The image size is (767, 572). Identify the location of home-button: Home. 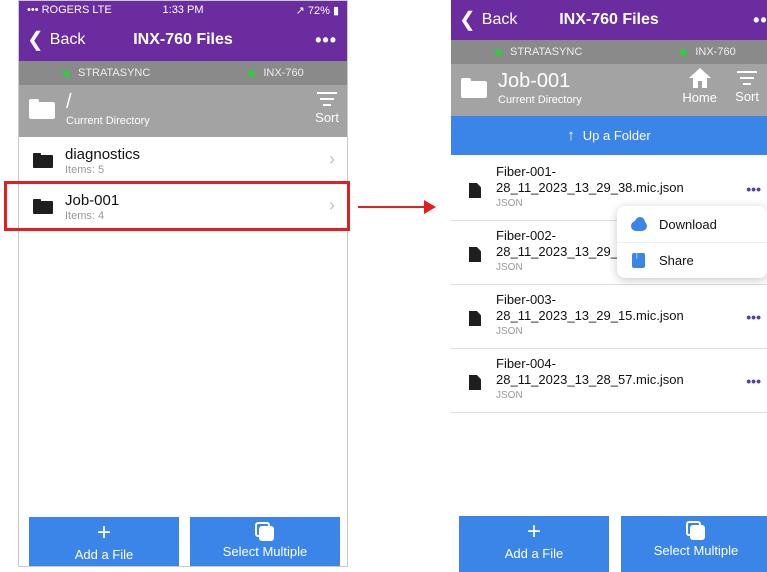
(699, 86).